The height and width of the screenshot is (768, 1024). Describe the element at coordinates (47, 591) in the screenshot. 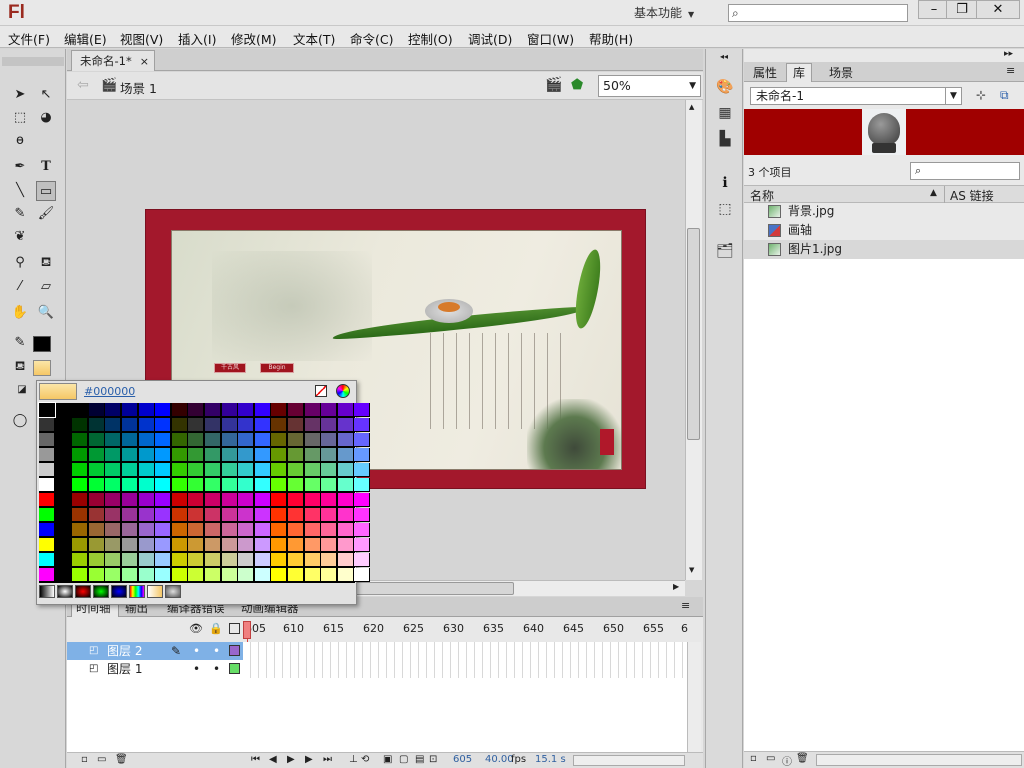

I see `gradient-swatch` at that location.